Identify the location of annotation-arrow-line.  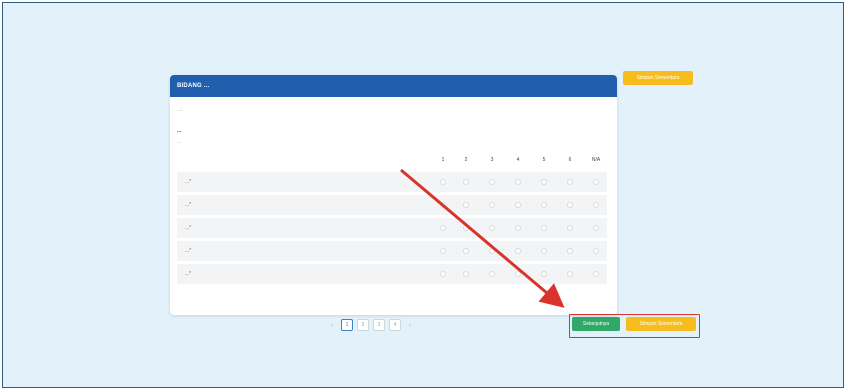
(482, 238).